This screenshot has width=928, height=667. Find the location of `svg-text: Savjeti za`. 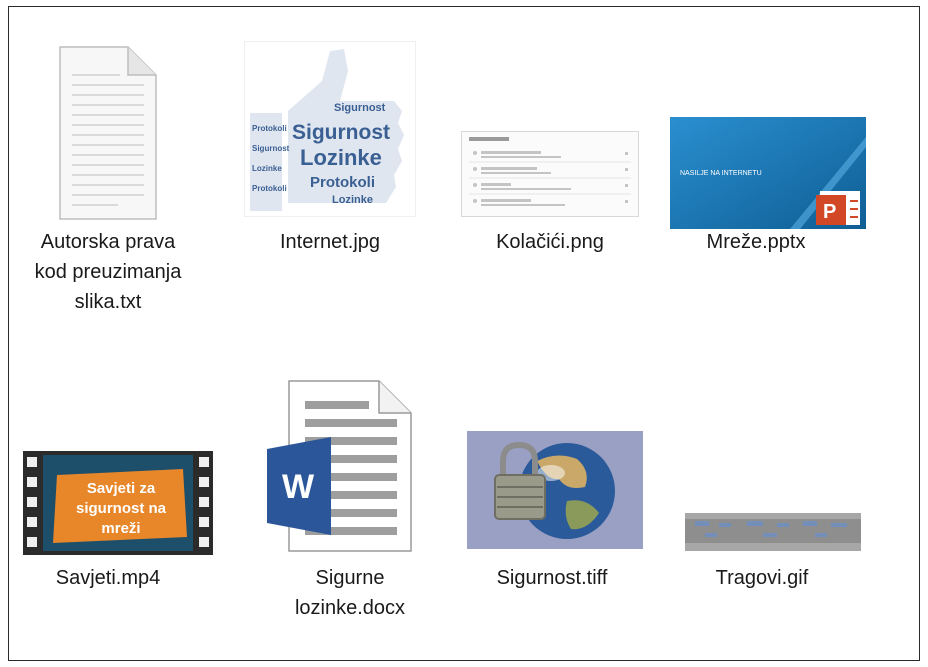

svg-text: Savjeti za is located at coordinates (121, 488).